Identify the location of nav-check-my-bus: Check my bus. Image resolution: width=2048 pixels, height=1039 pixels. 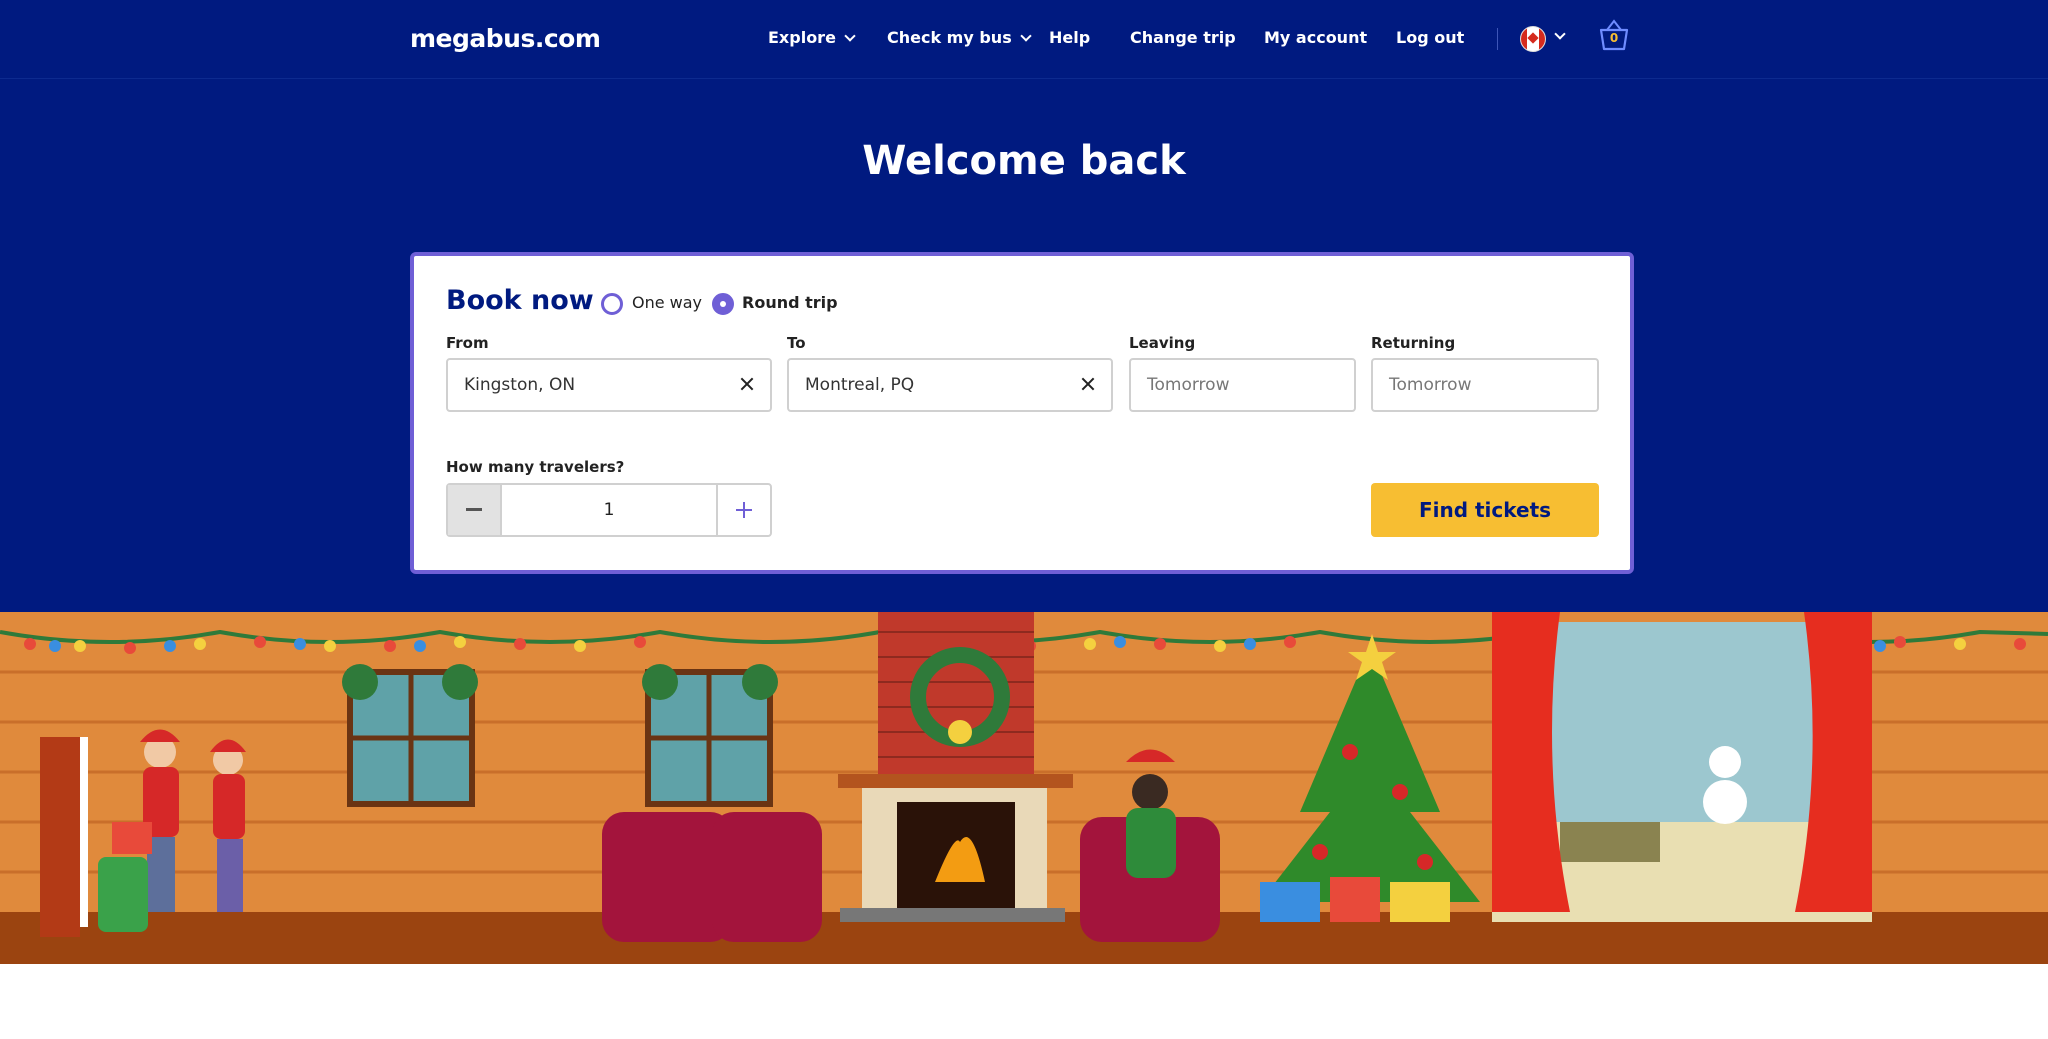
(959, 37).